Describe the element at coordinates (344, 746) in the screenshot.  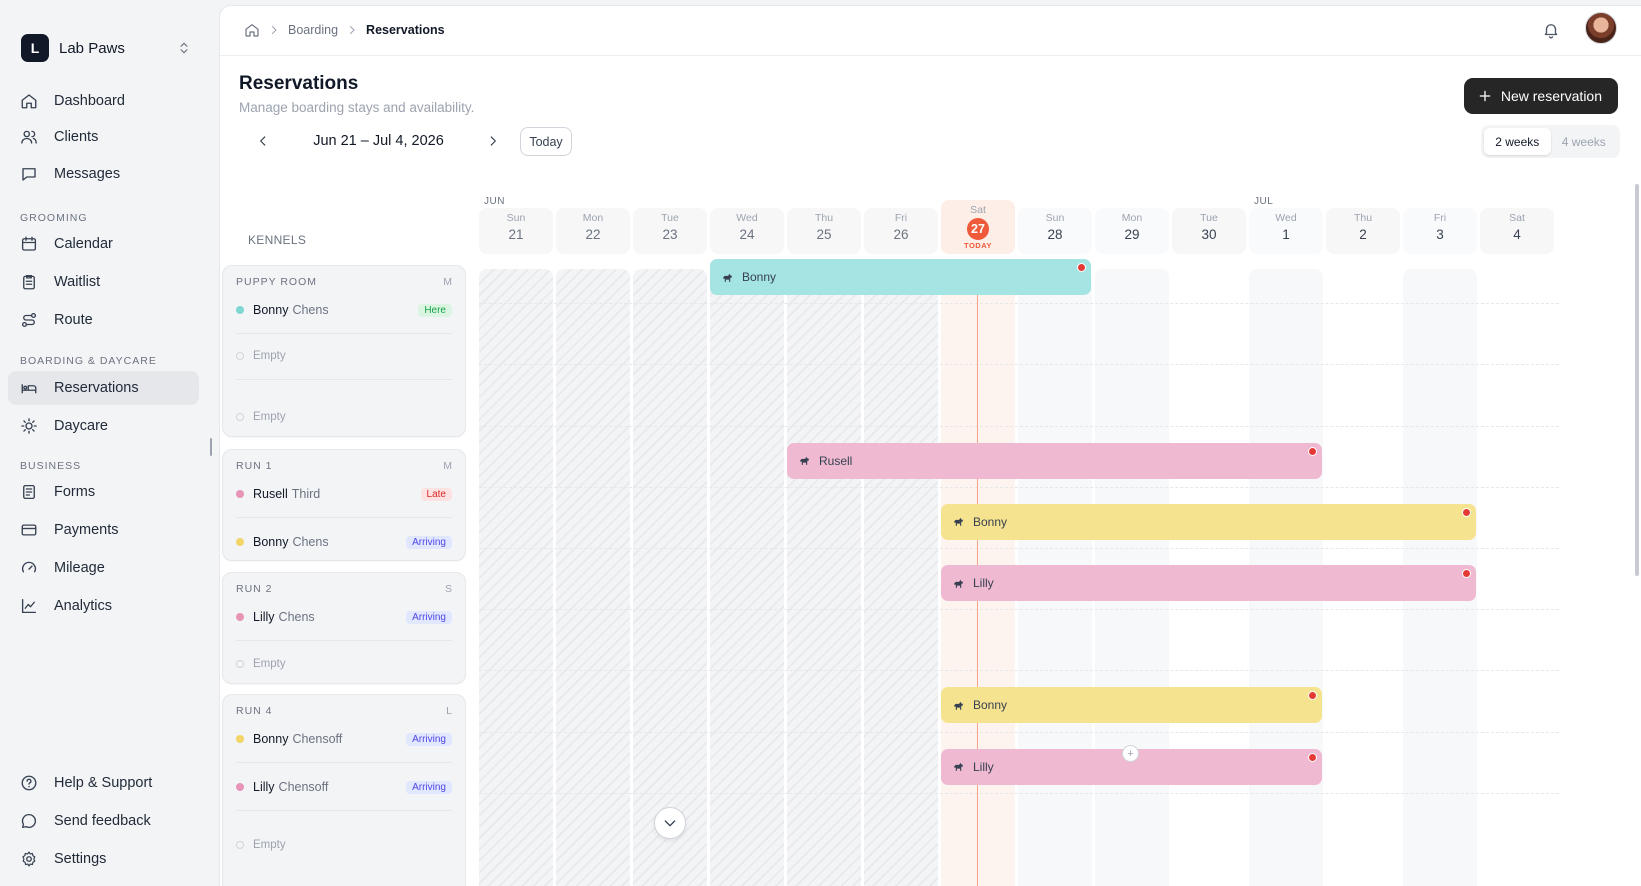
I see `kennel-slot: Bonny Chensoff Arriving` at that location.